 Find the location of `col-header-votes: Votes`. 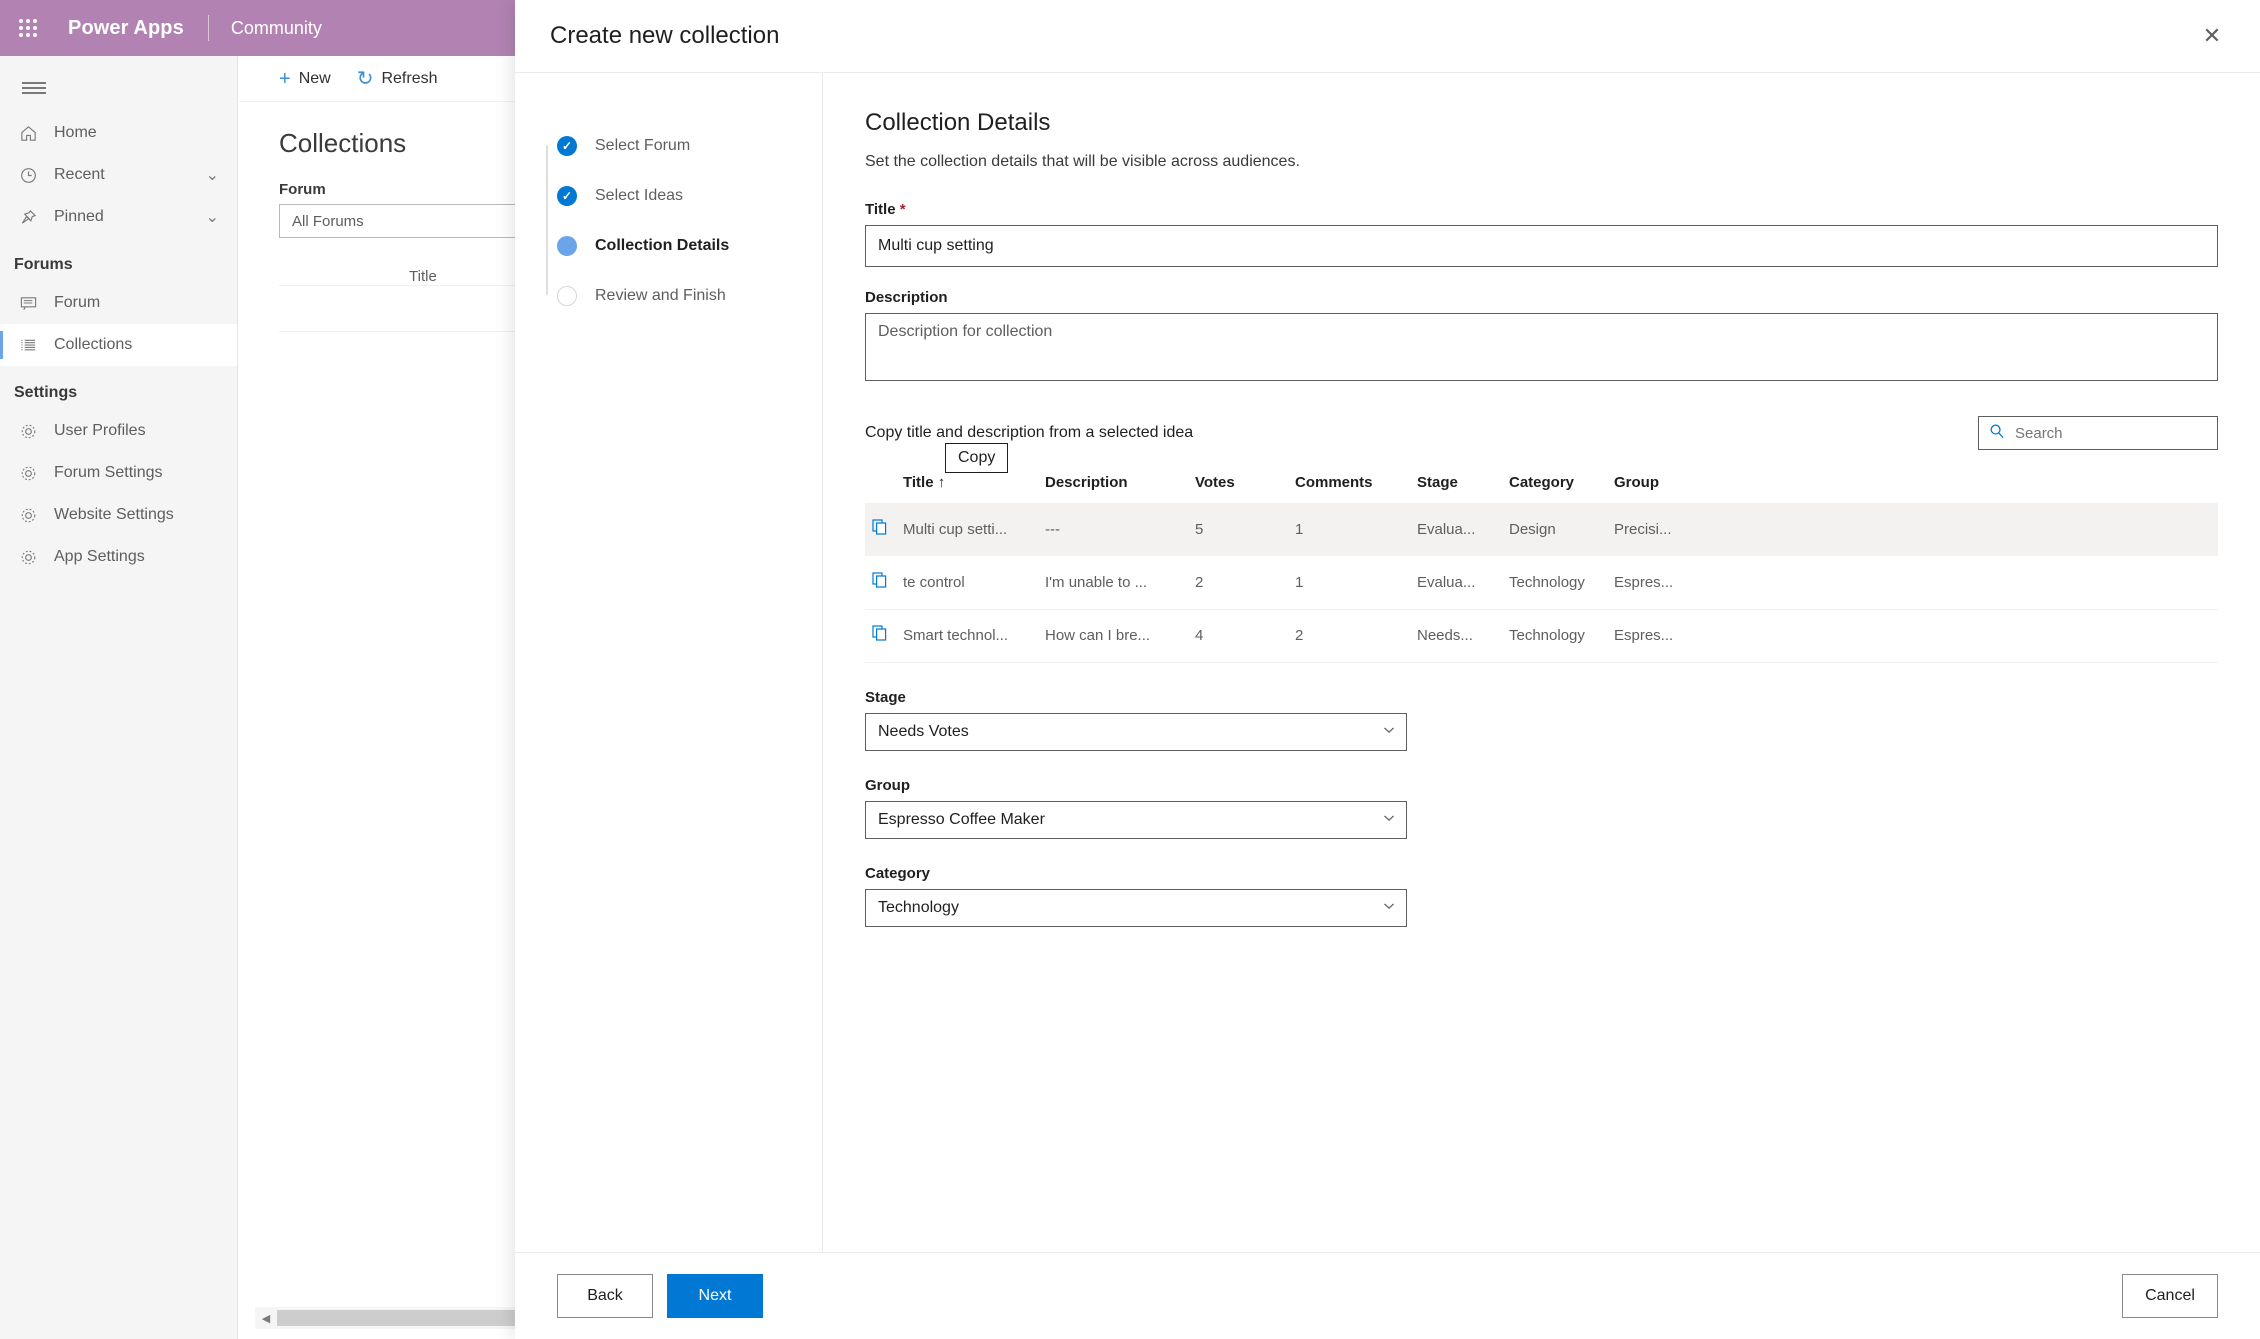

col-header-votes: Votes is located at coordinates (1245, 485).